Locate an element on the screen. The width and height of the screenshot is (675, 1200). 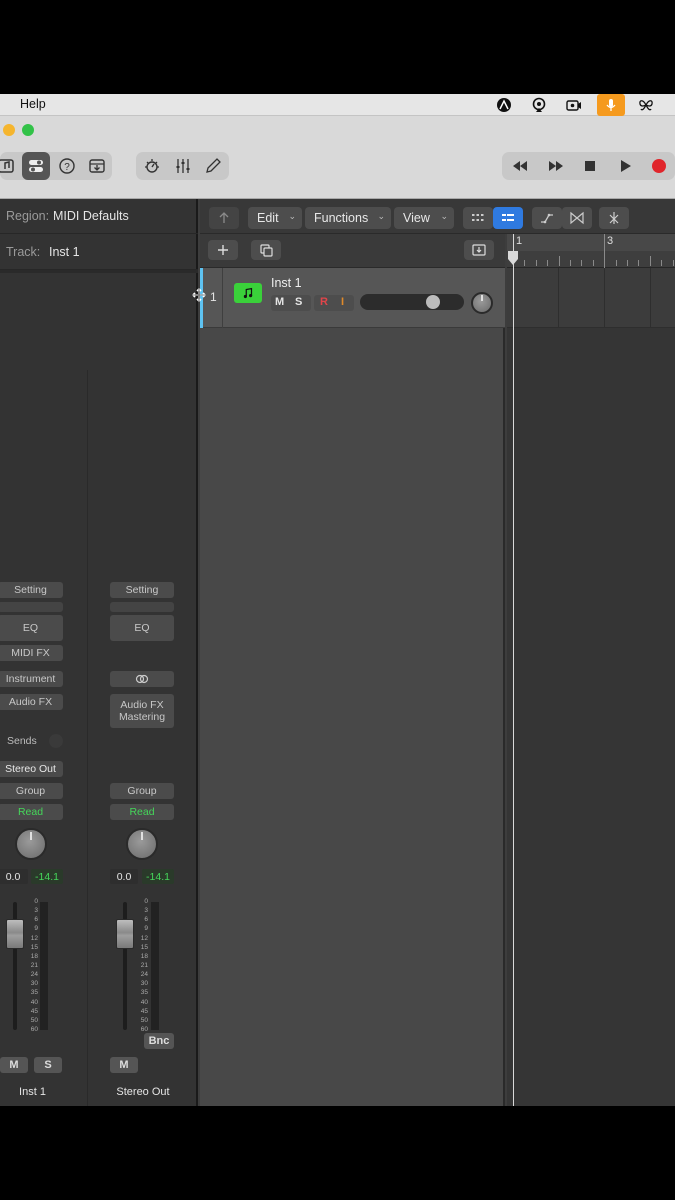
strip2-audio-fx-slot: Audio FX Mastering is located at coordinates (142, 711).